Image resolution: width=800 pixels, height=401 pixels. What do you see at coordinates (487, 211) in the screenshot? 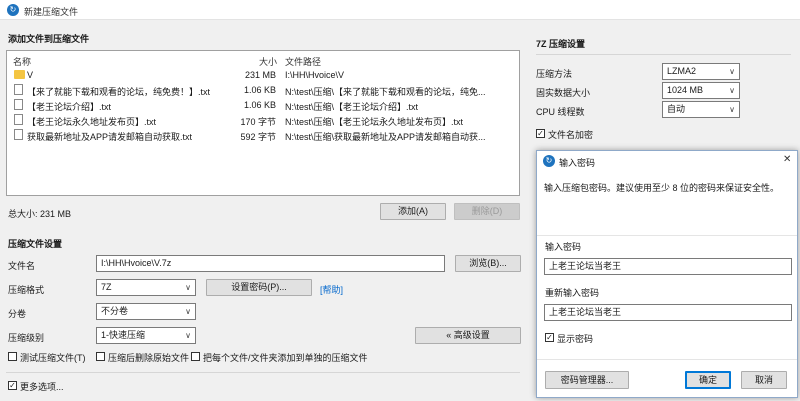
I see `delete-button: 删除(D)` at bounding box center [487, 211].